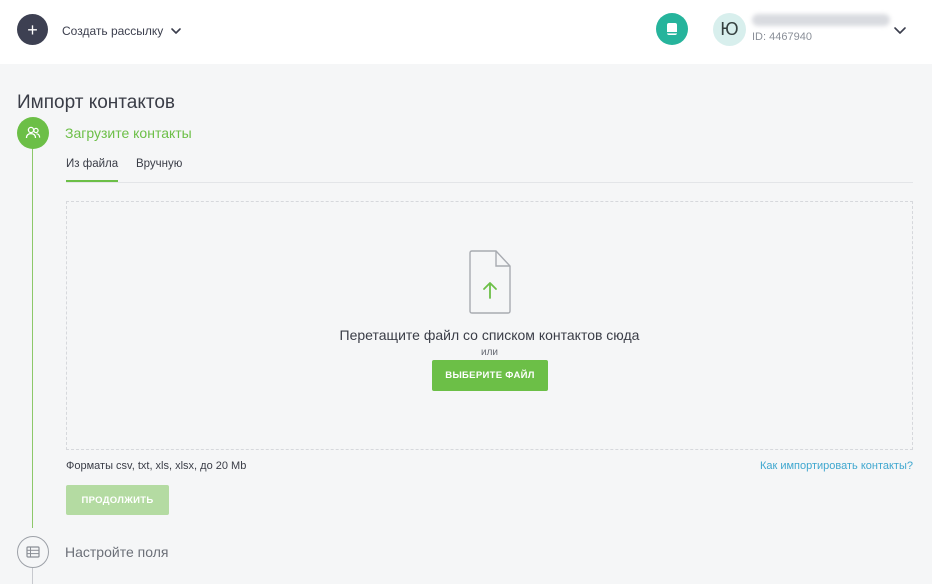  What do you see at coordinates (490, 282) in the screenshot?
I see `file-upload-icon` at bounding box center [490, 282].